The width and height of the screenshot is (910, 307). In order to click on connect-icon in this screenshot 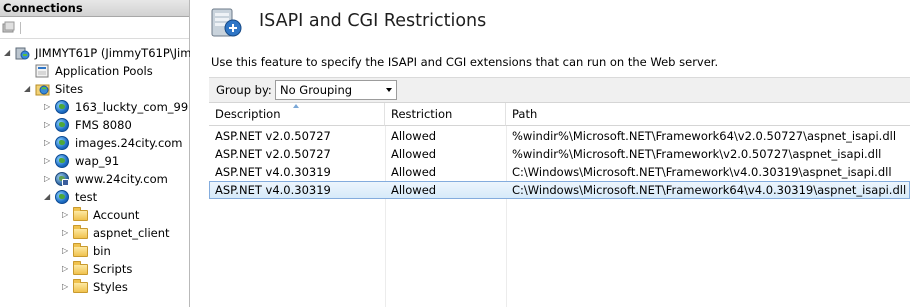, I will do `click(9, 28)`.